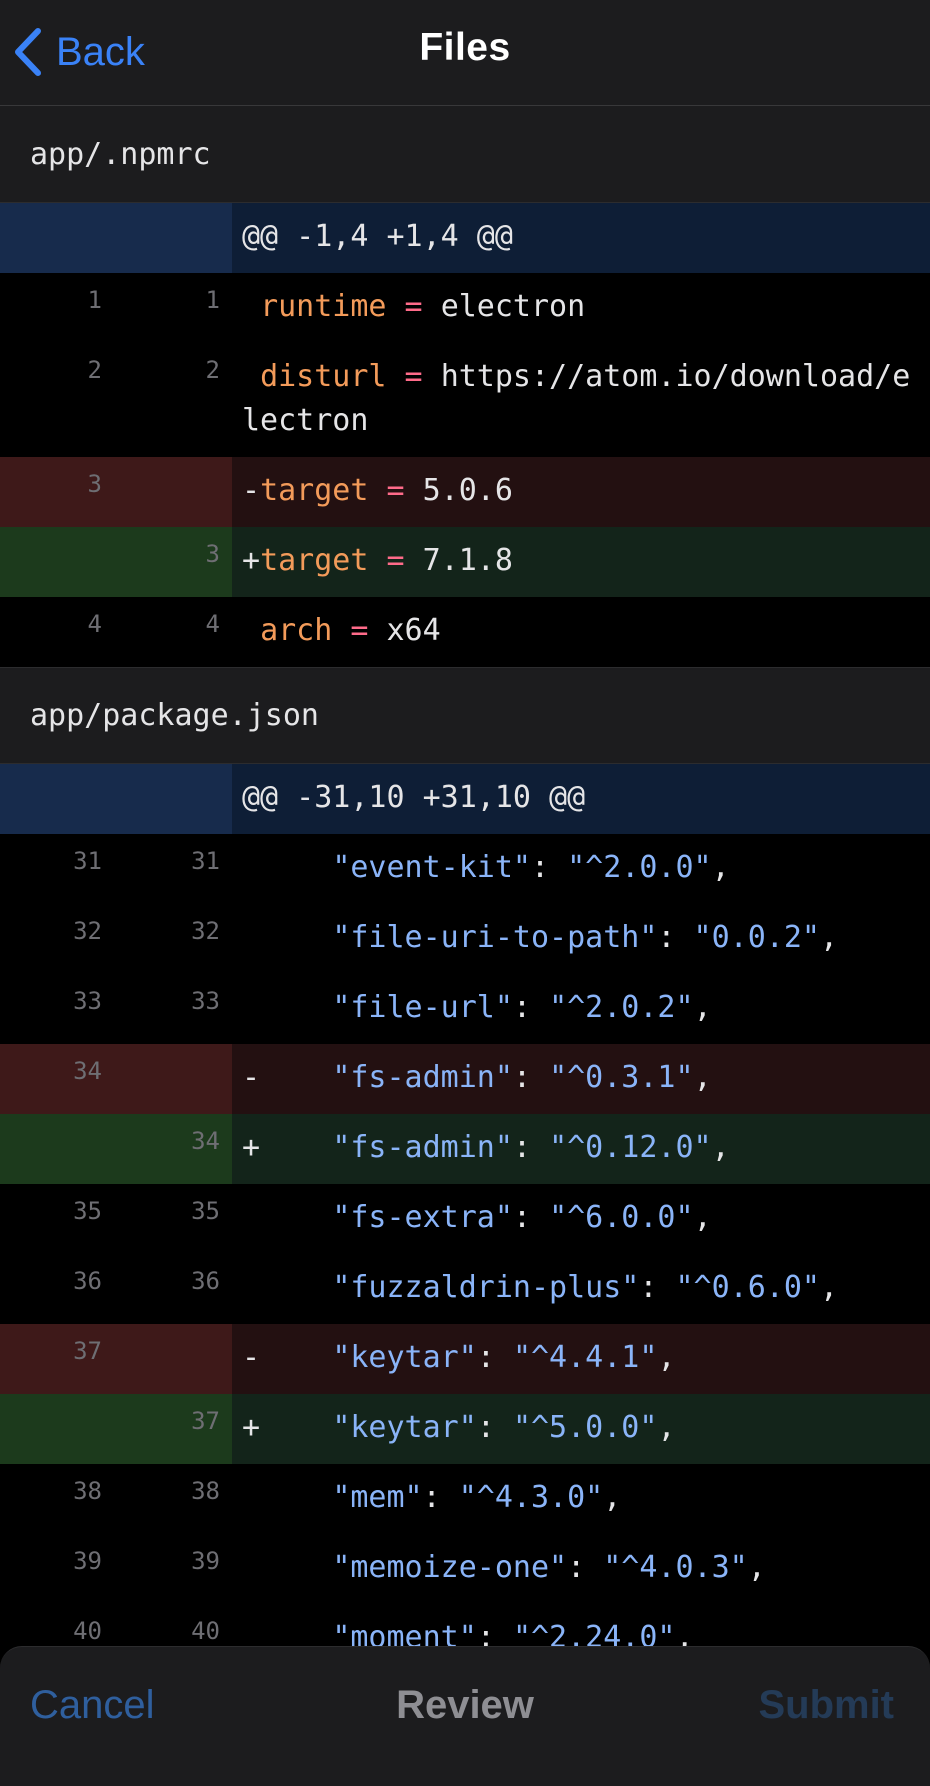 This screenshot has height=1786, width=930. What do you see at coordinates (581, 1359) in the screenshot?
I see `code-text: - "keytar": "^4.4.1",` at bounding box center [581, 1359].